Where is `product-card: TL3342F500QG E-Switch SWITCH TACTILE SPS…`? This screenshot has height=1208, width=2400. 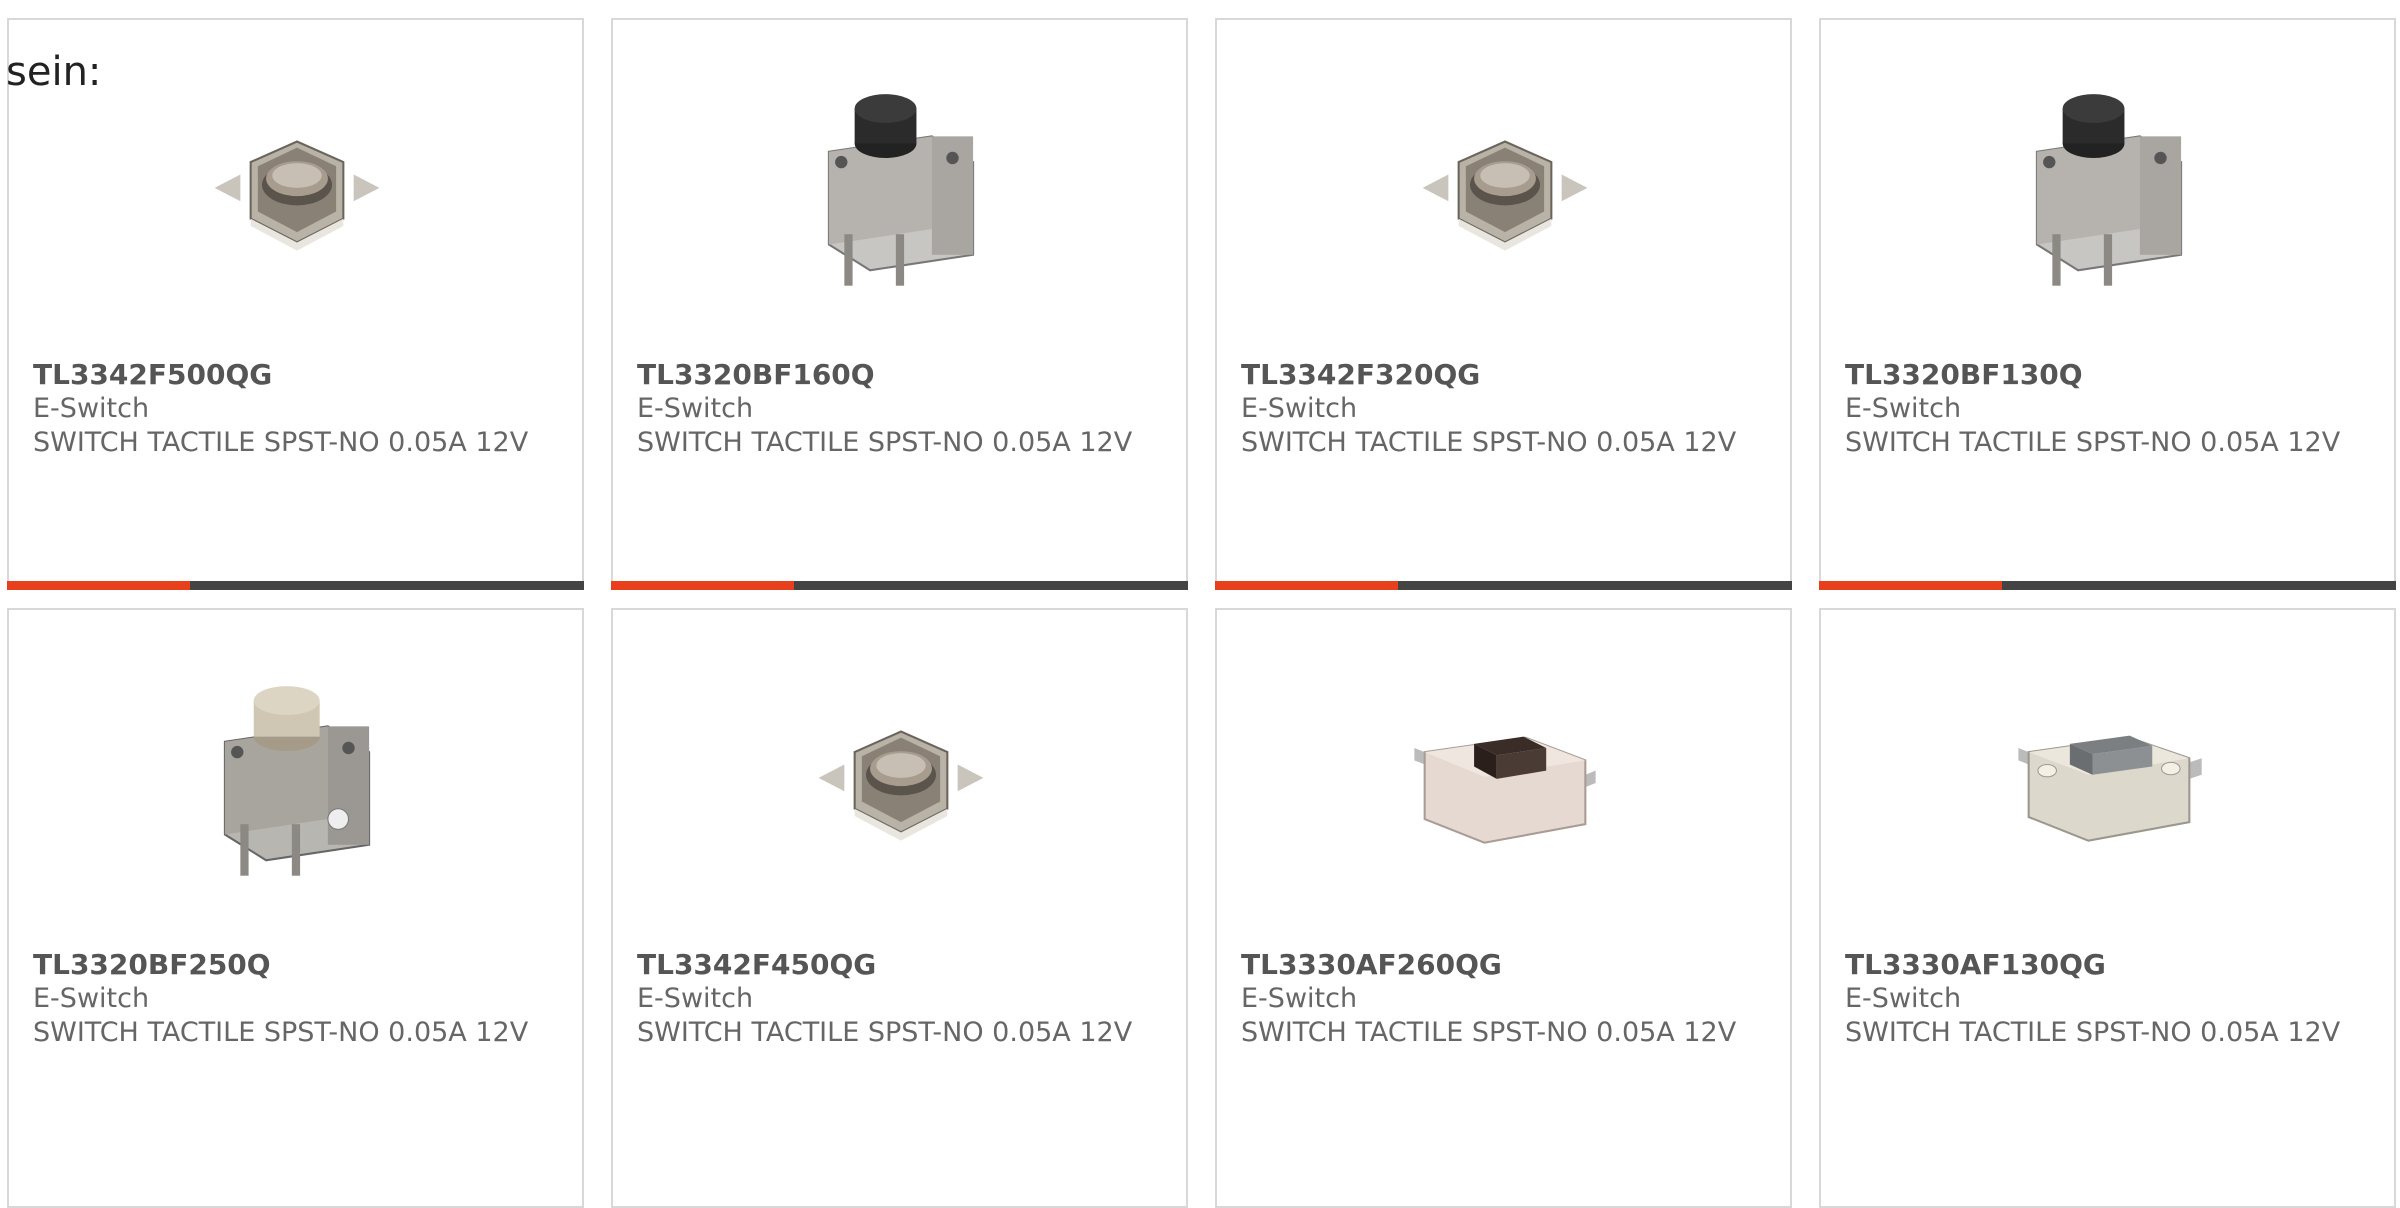 product-card: TL3342F500QG E-Switch SWITCH TACTILE SPS… is located at coordinates (295, 304).